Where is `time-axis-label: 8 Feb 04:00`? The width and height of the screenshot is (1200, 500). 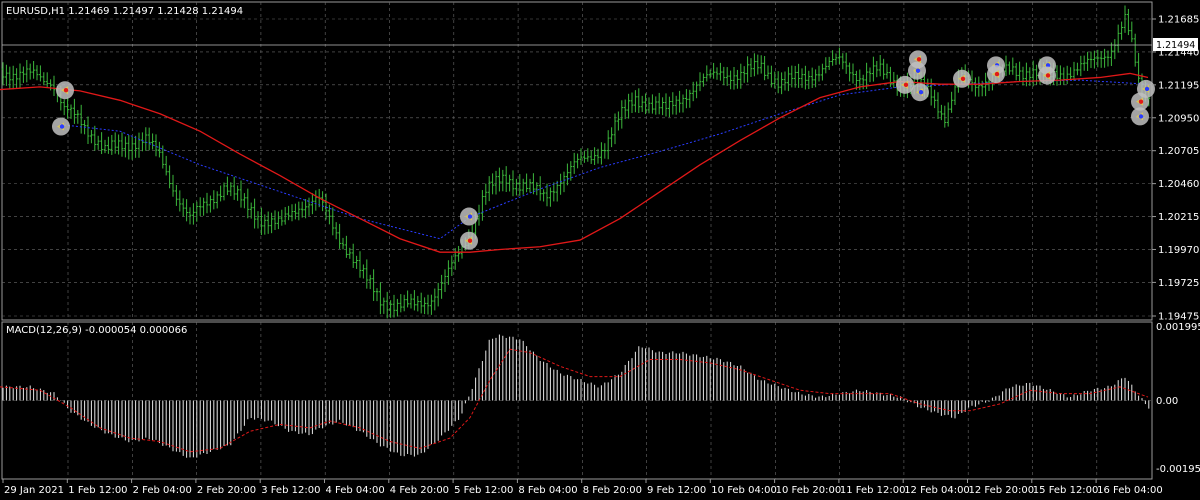 time-axis-label: 8 Feb 04:00 is located at coordinates (547, 490).